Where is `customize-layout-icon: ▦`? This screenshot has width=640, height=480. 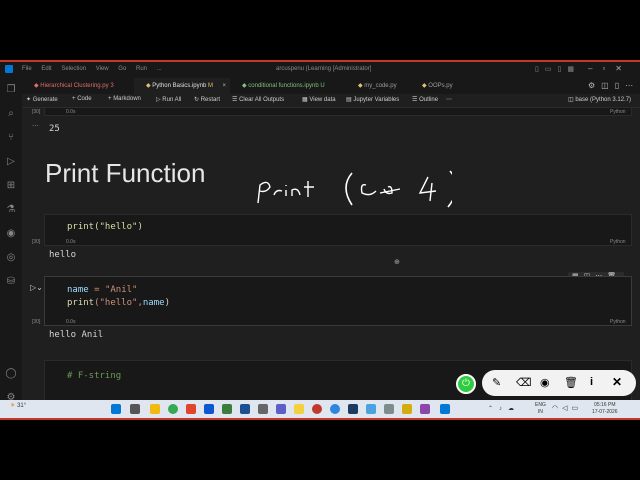 customize-layout-icon: ▦ is located at coordinates (573, 69).